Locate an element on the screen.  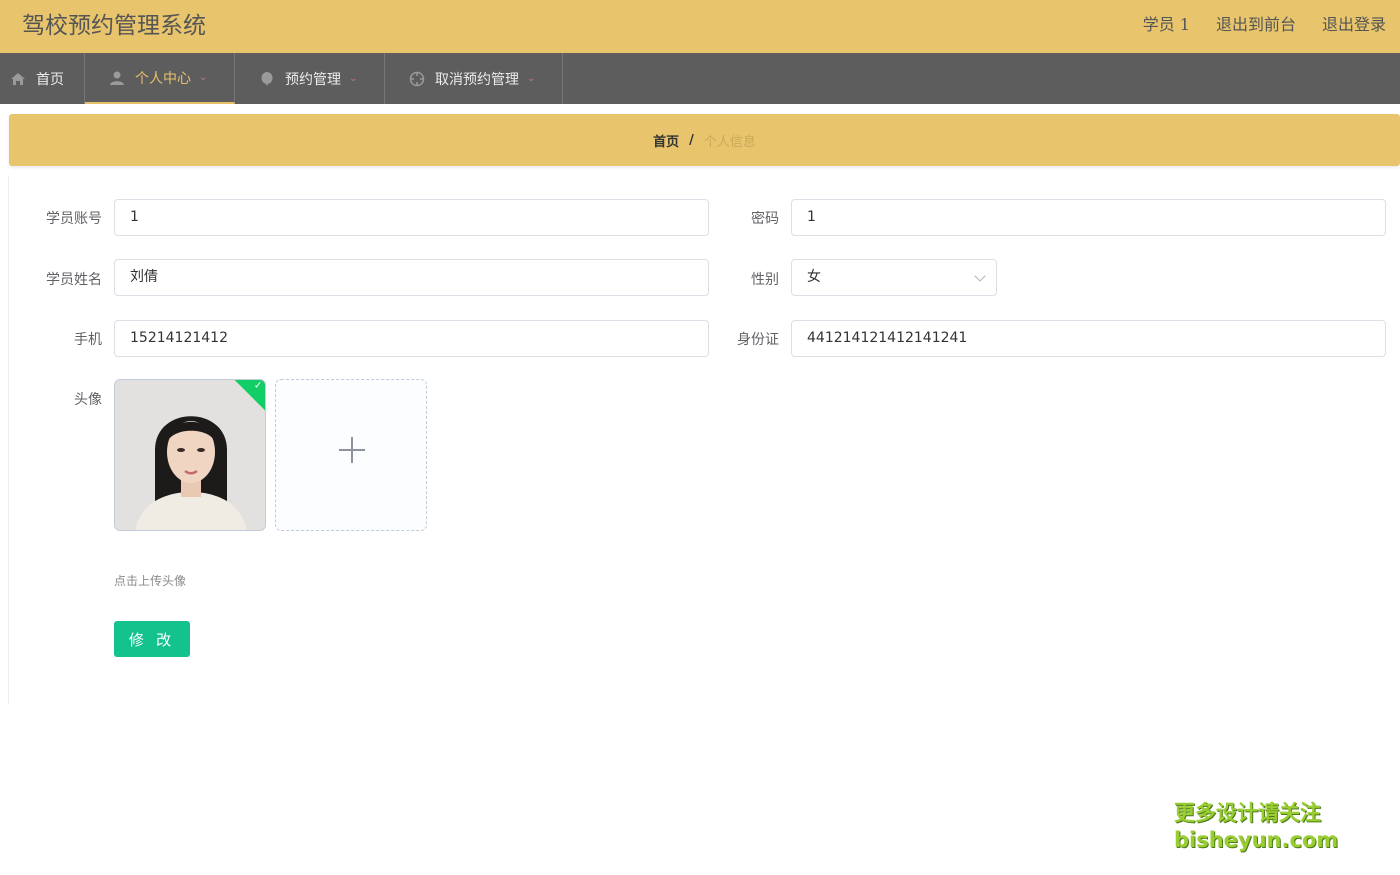
current-user: 学员 1 is located at coordinates (1166, 24).